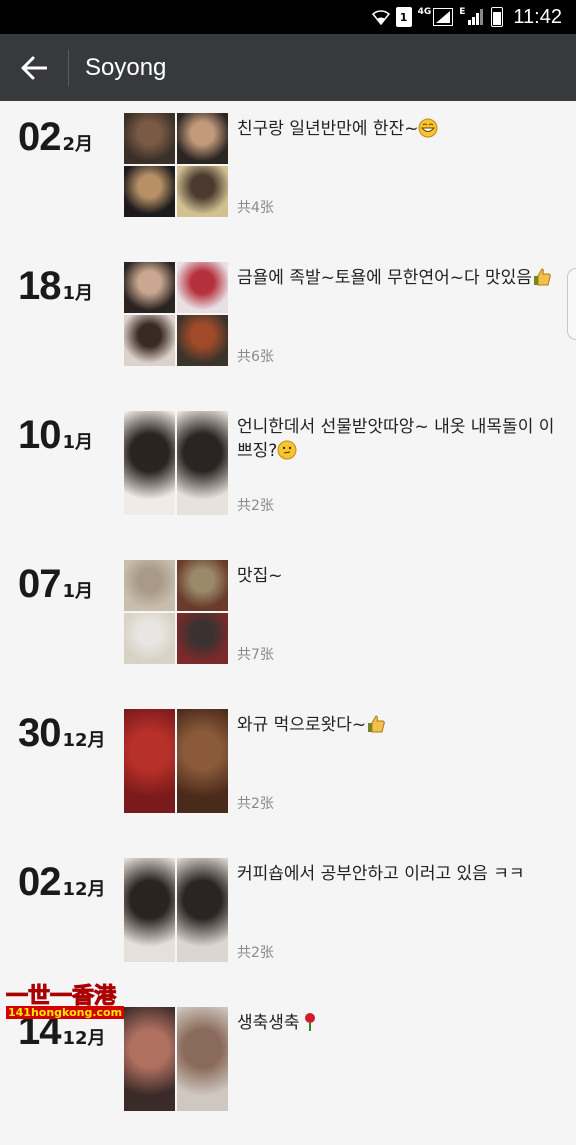  What do you see at coordinates (288, 67) in the screenshot?
I see `app-bar: Soyong` at bounding box center [288, 67].